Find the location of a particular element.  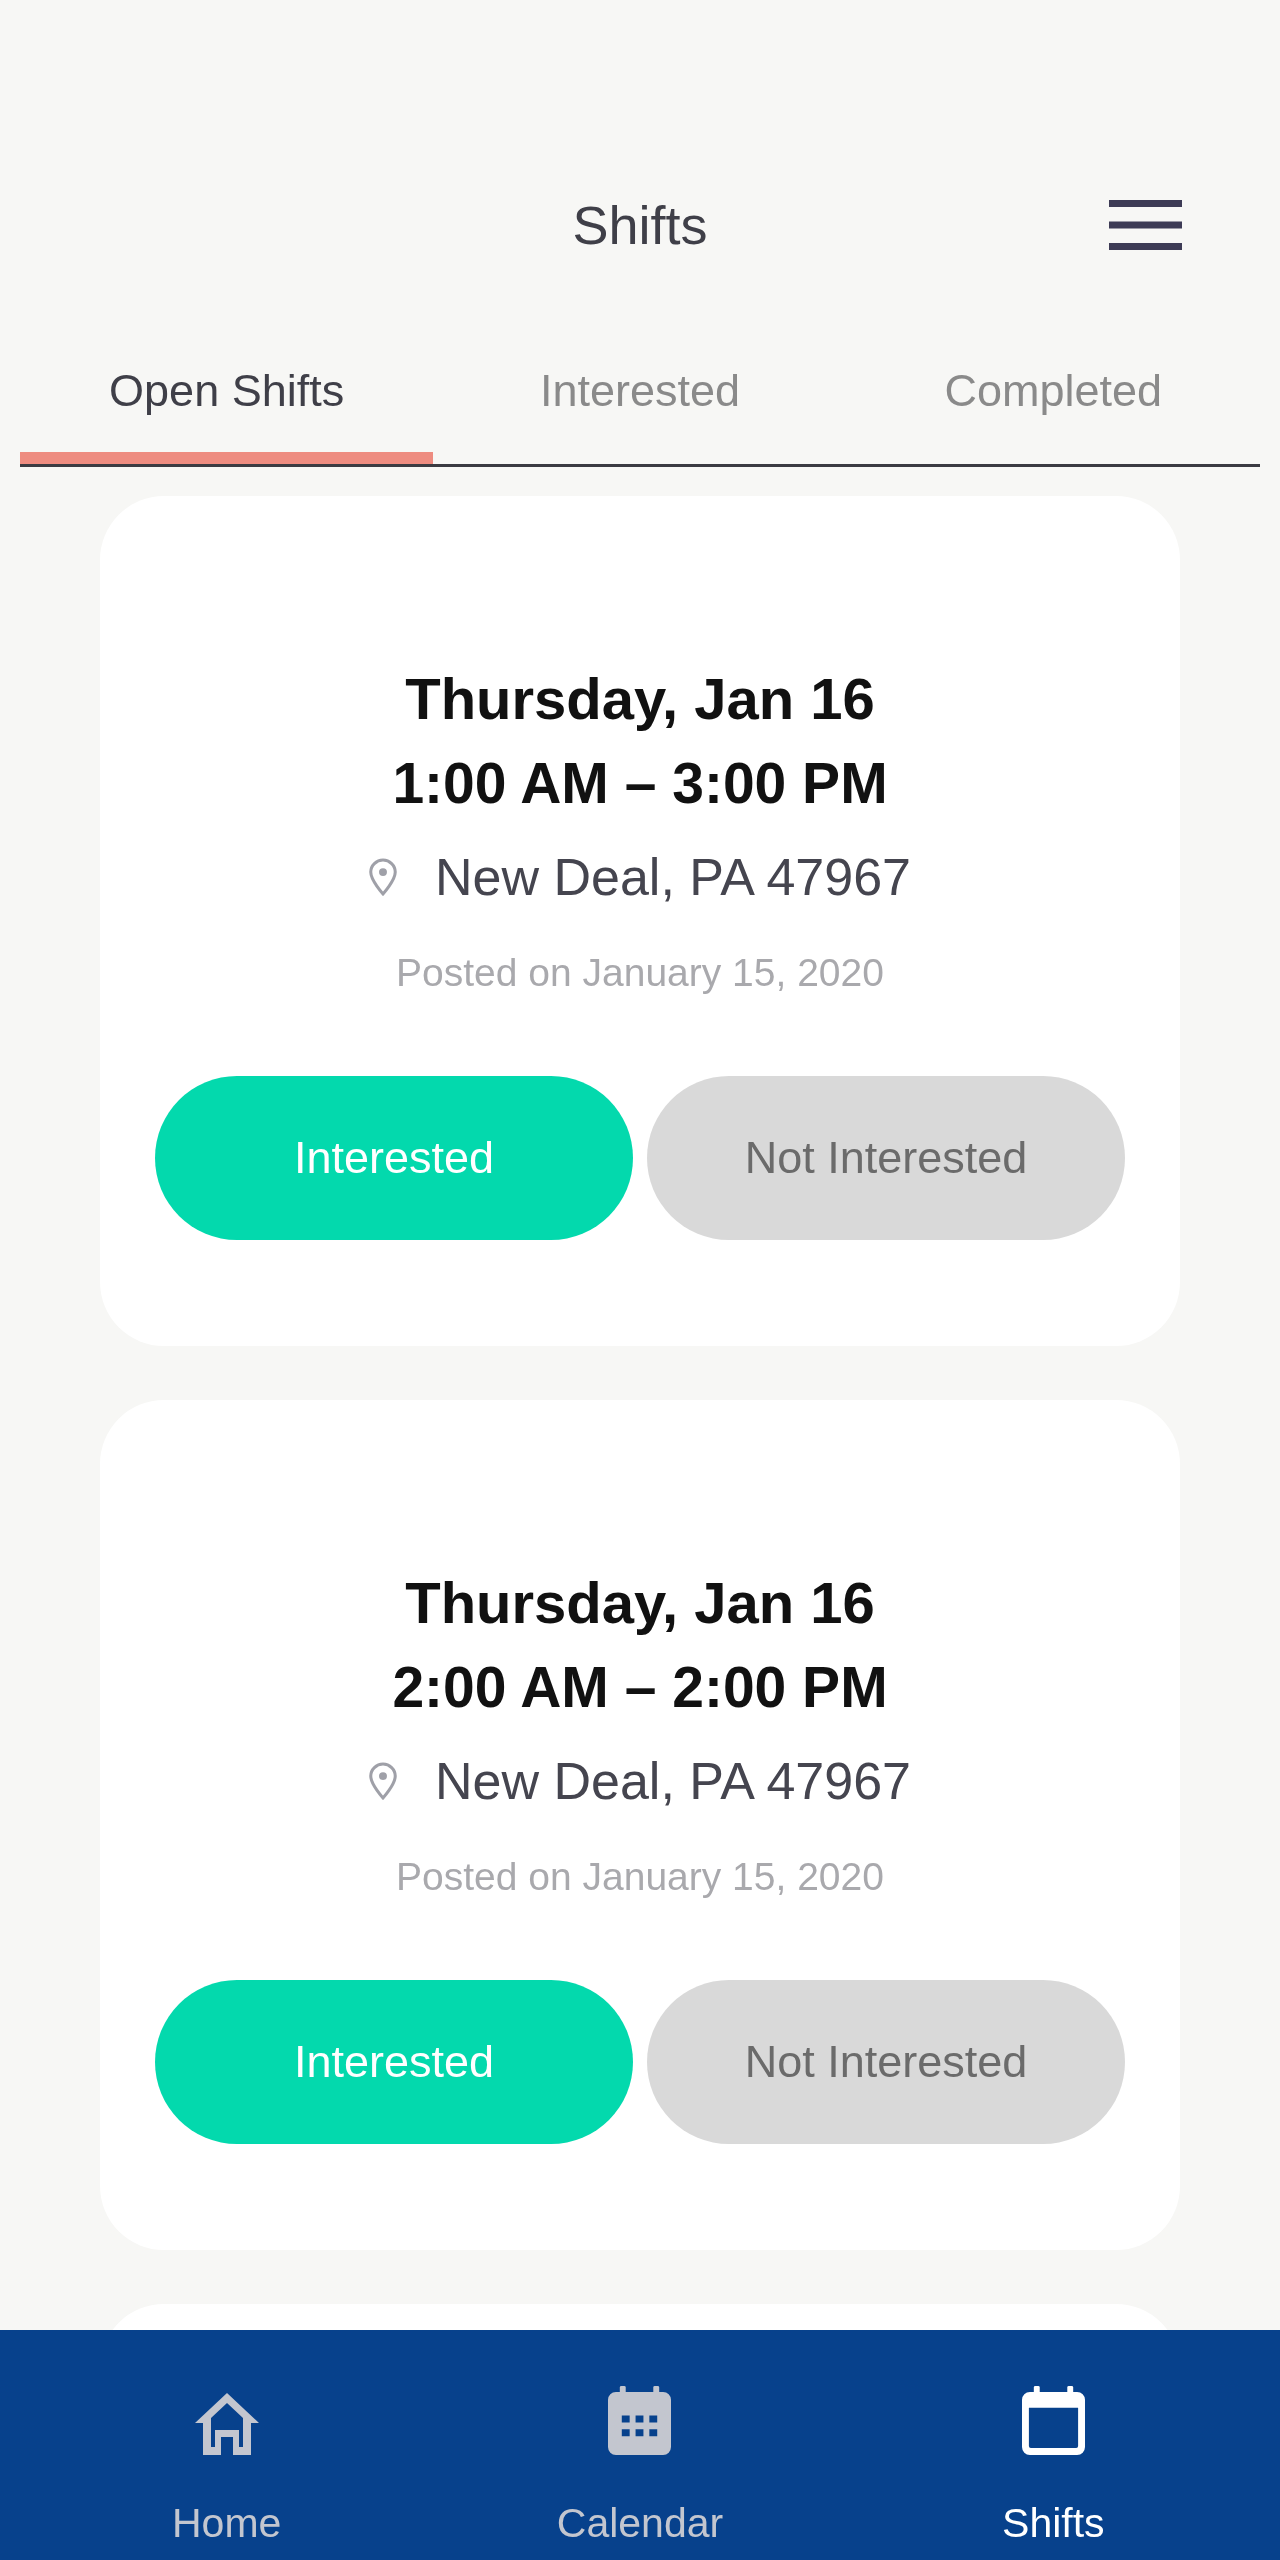

shift-time: 2:00 AM – 2:00 PM is located at coordinates (640, 1687).